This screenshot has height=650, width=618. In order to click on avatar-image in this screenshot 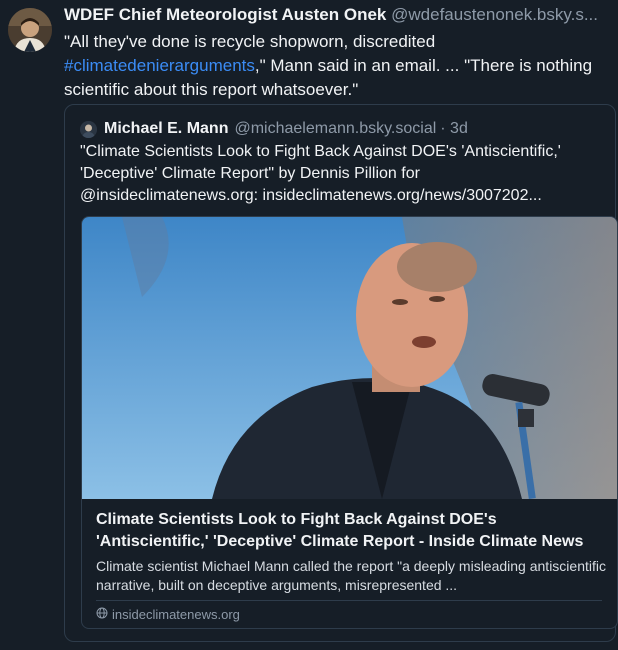, I will do `click(30, 30)`.